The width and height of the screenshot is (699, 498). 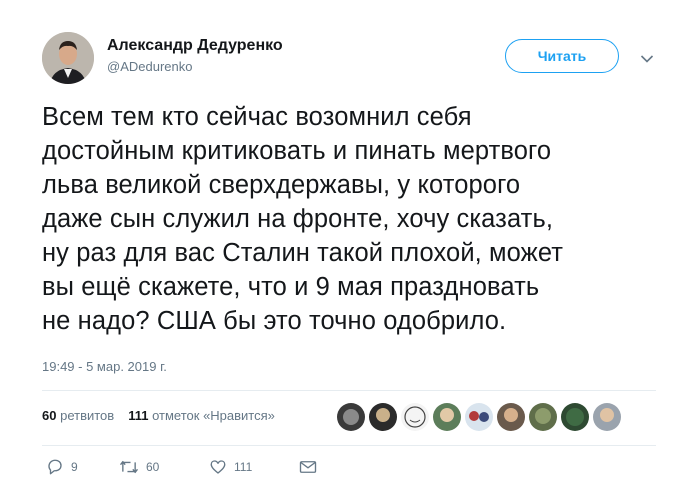 What do you see at coordinates (218, 467) in the screenshot?
I see `heart-icon` at bounding box center [218, 467].